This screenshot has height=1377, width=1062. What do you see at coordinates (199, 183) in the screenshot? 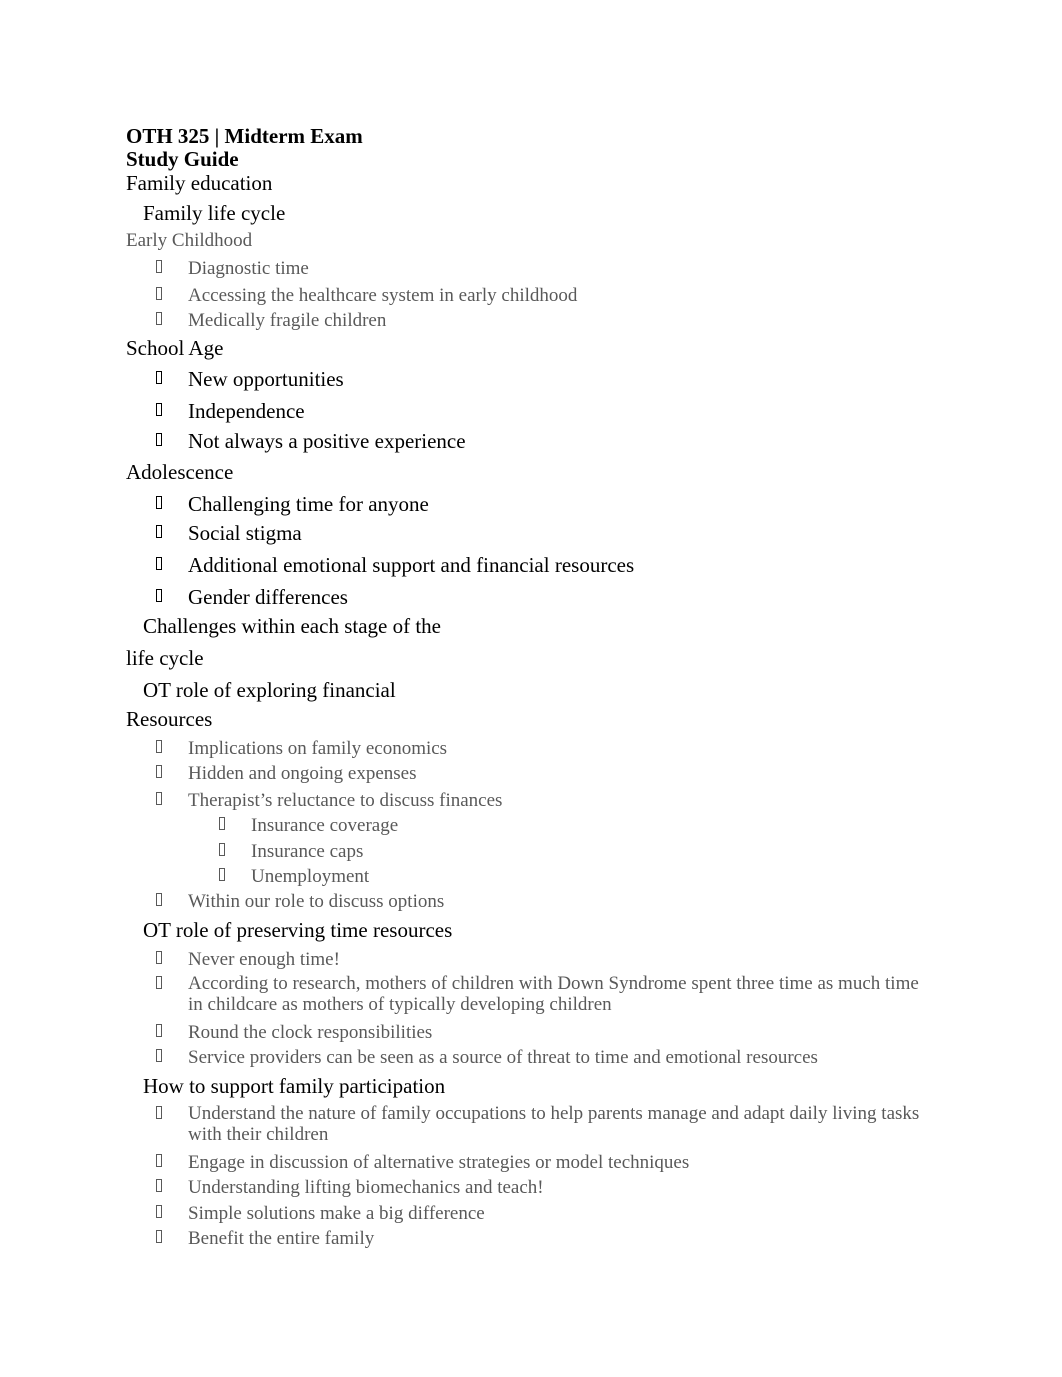
I see `heading-family-education: Family education` at bounding box center [199, 183].